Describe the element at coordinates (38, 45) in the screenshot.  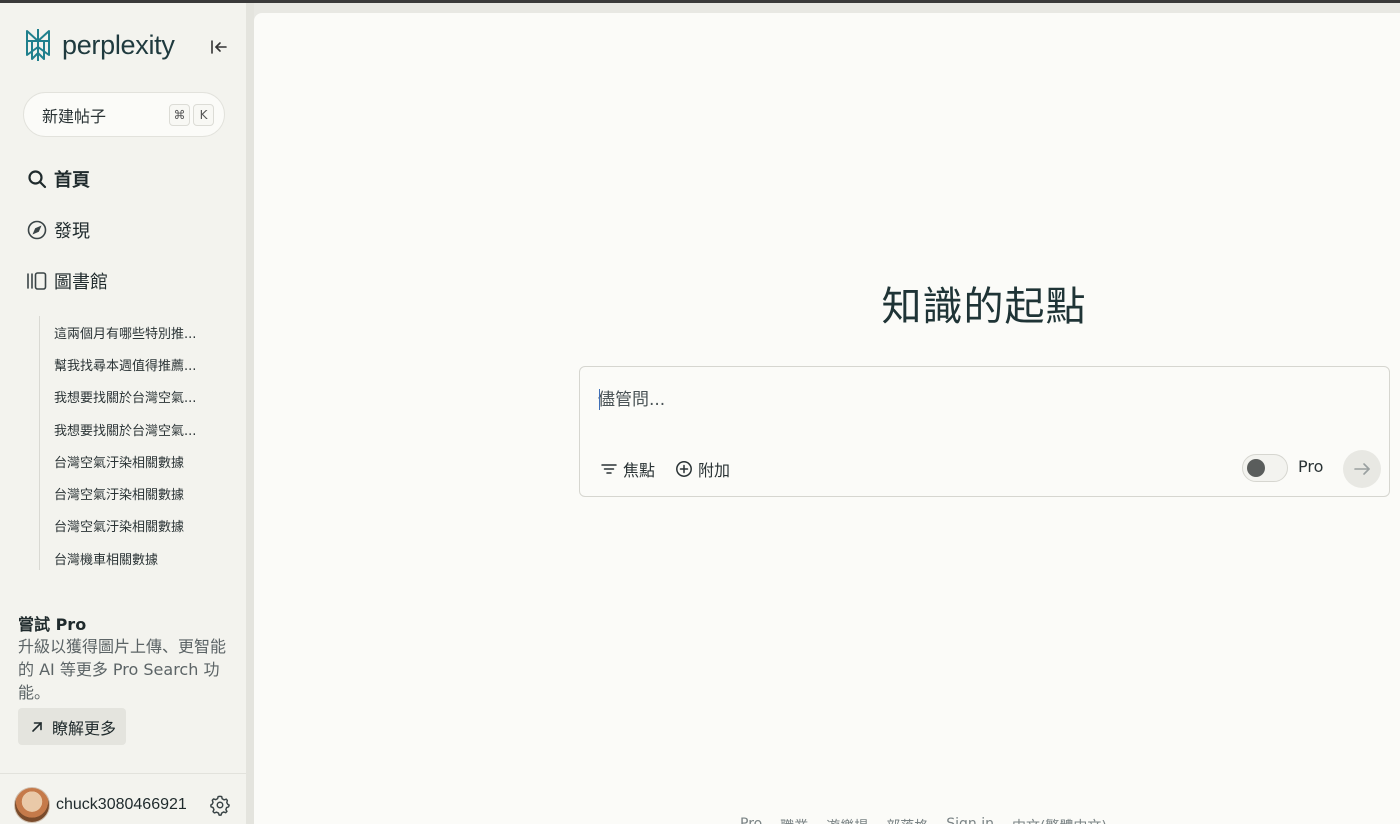
I see `perplexity-logo-icon` at that location.